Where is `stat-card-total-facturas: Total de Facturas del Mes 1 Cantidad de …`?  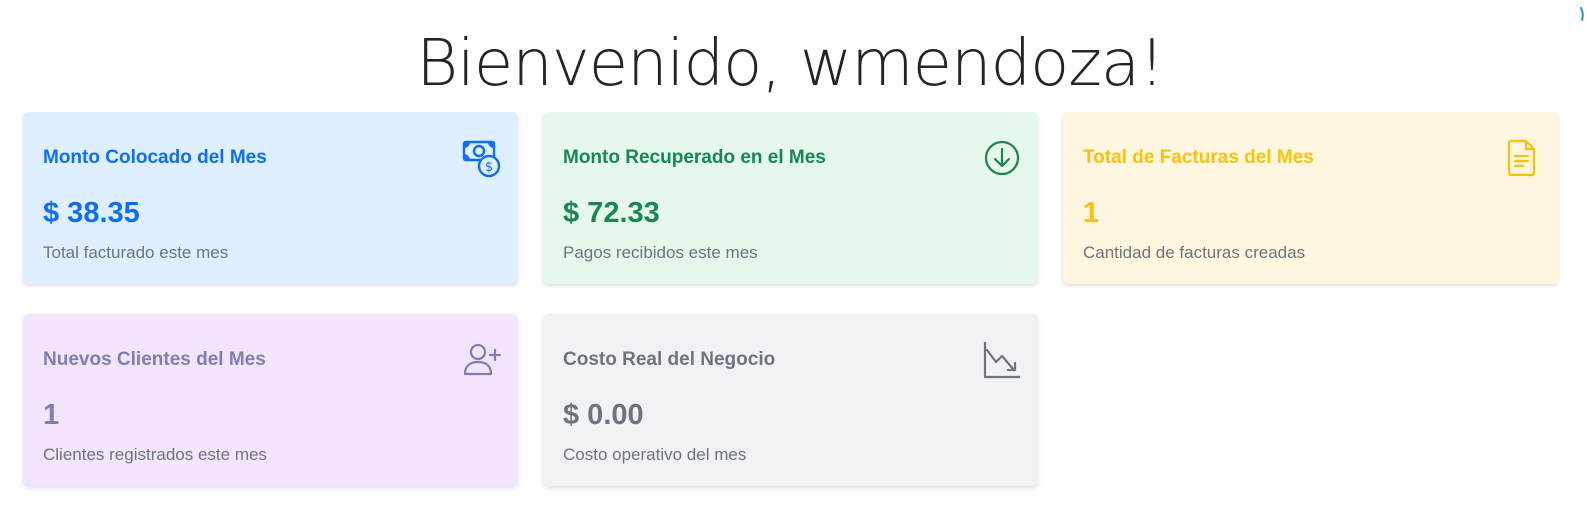
stat-card-total-facturas: Total de Facturas del Mes 1 Cantidad de … is located at coordinates (1310, 198).